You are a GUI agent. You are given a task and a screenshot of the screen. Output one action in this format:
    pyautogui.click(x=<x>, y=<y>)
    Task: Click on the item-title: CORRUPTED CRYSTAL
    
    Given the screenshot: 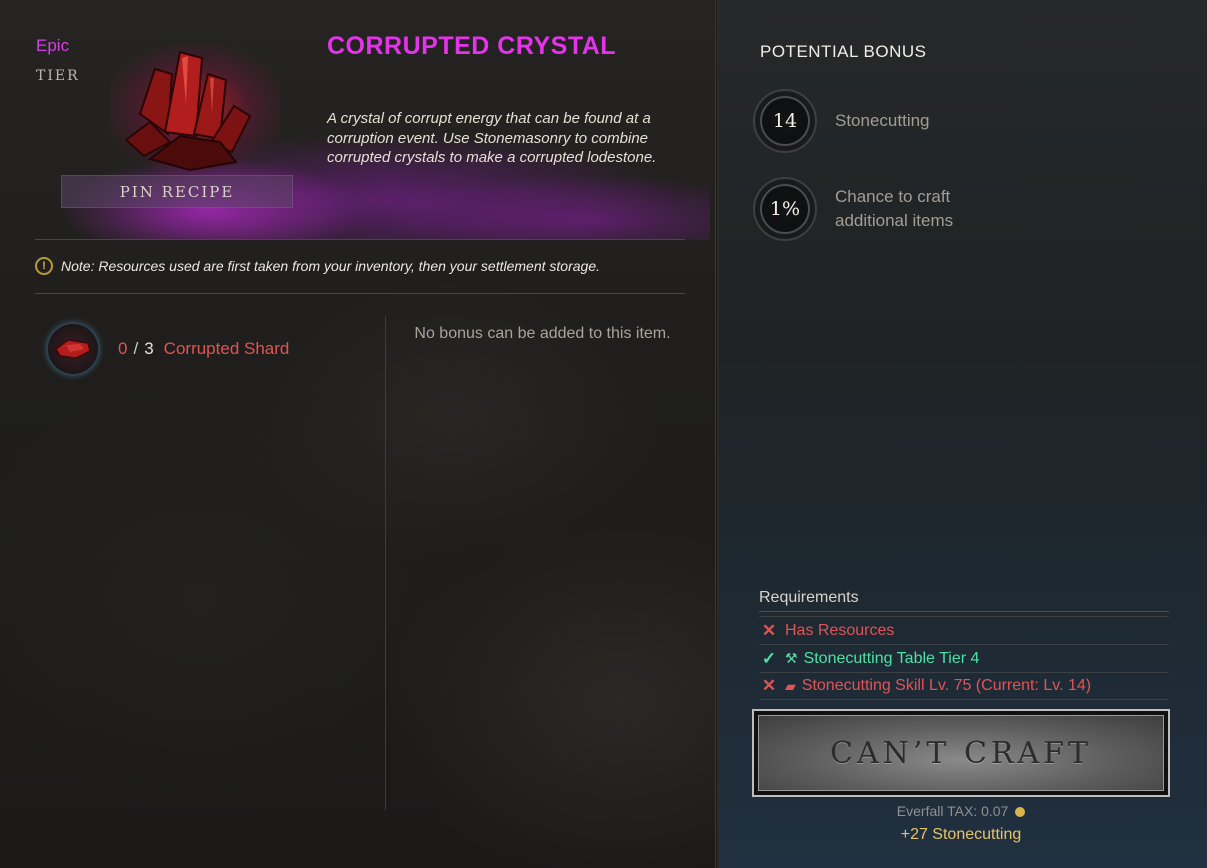 What is the action you would take?
    pyautogui.click(x=472, y=46)
    